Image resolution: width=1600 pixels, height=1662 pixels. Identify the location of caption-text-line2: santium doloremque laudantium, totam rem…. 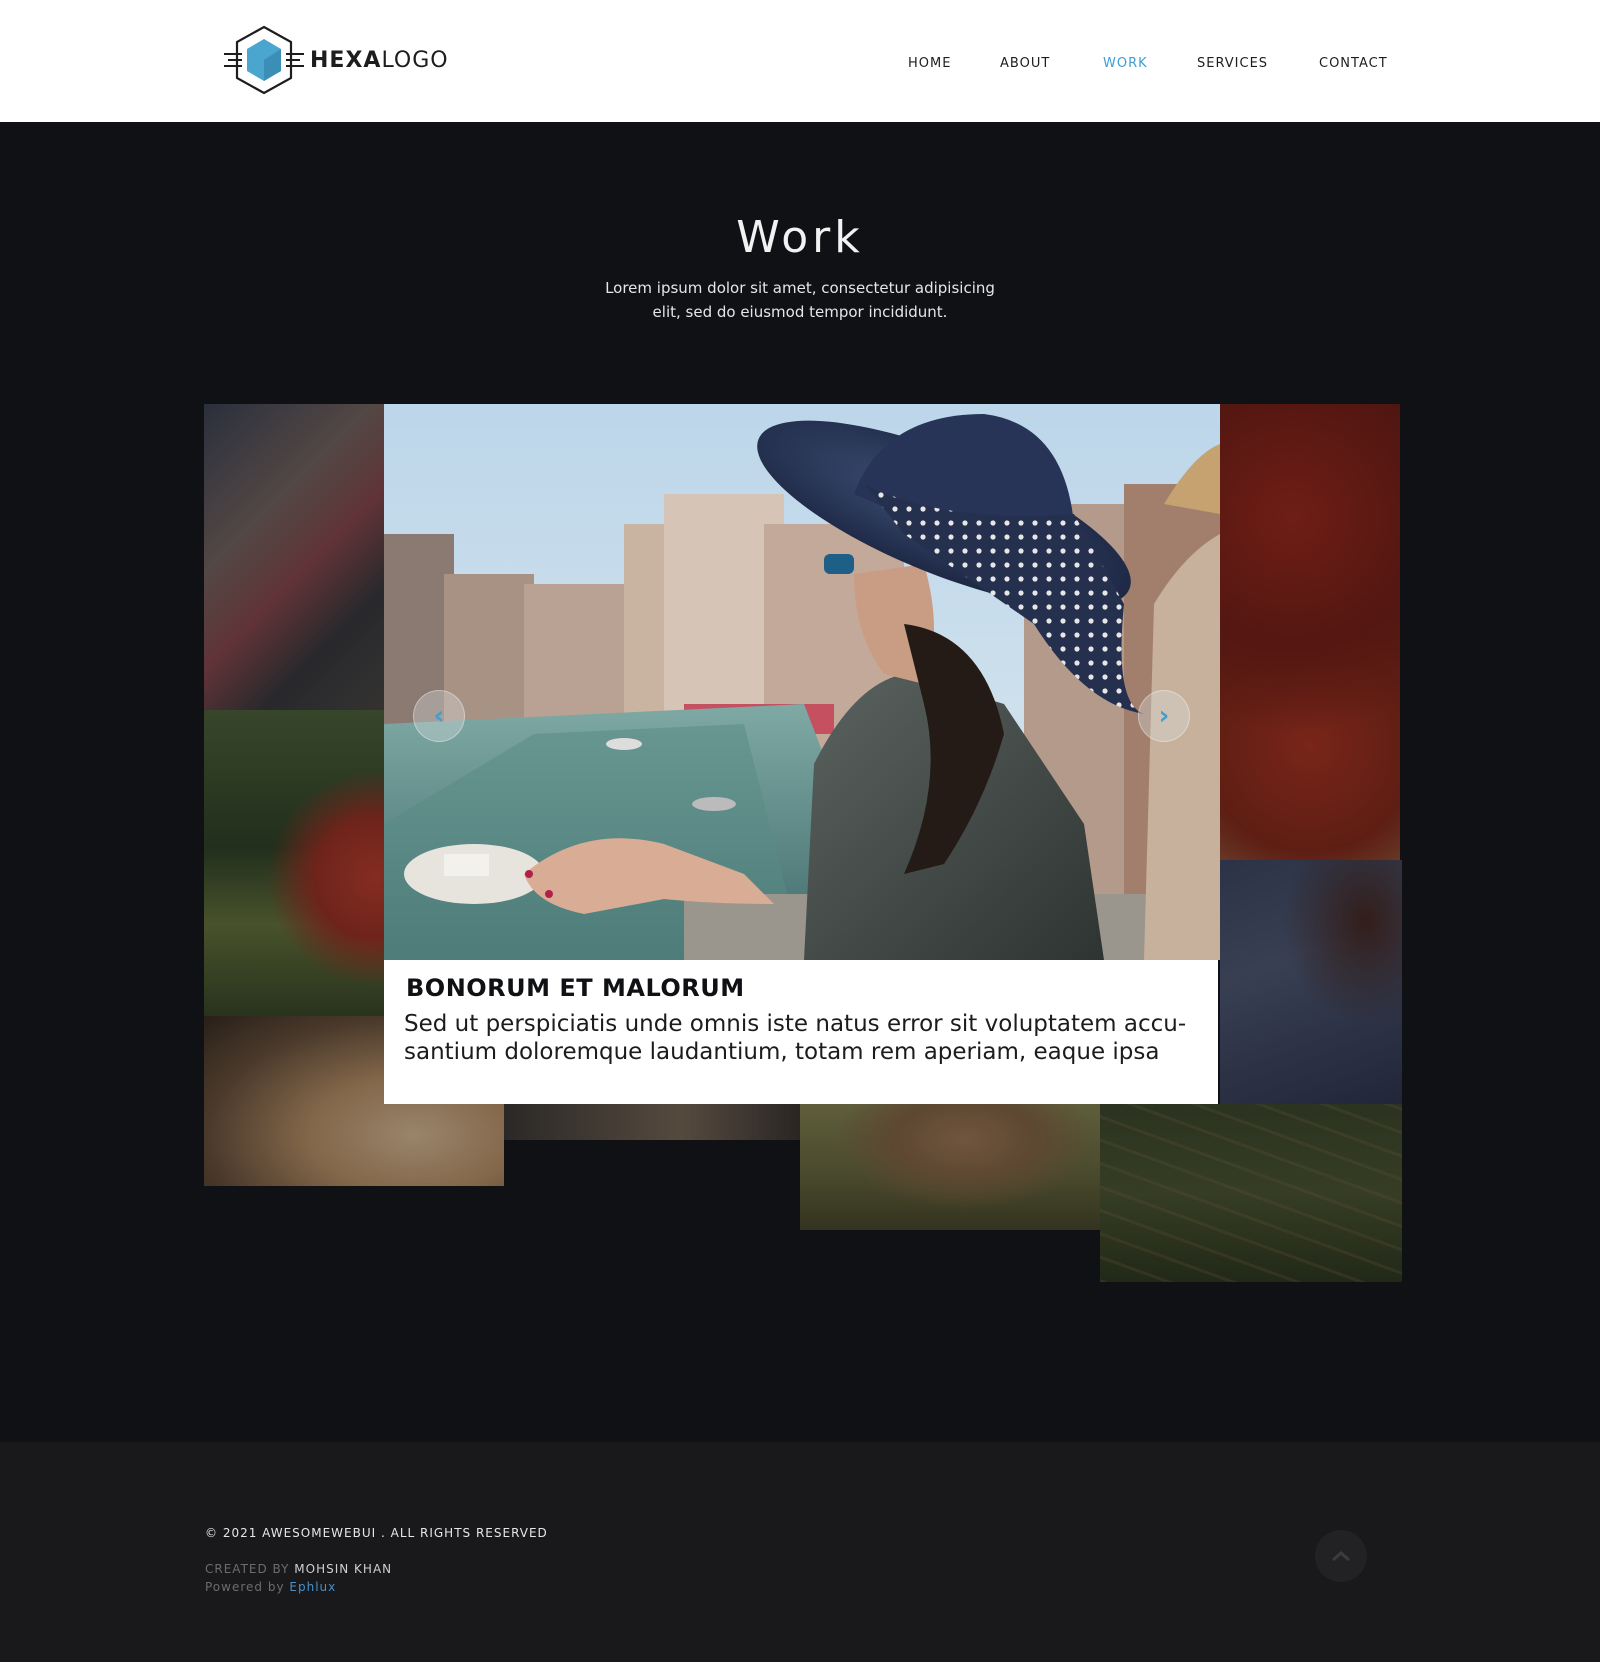
(782, 1052).